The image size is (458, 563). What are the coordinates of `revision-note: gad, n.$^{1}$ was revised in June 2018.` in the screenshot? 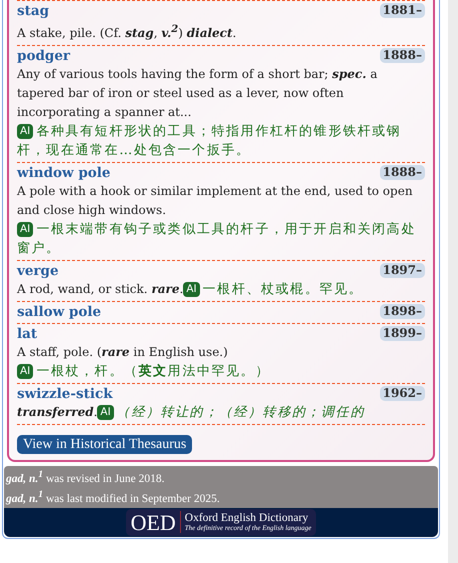 It's located at (86, 477).